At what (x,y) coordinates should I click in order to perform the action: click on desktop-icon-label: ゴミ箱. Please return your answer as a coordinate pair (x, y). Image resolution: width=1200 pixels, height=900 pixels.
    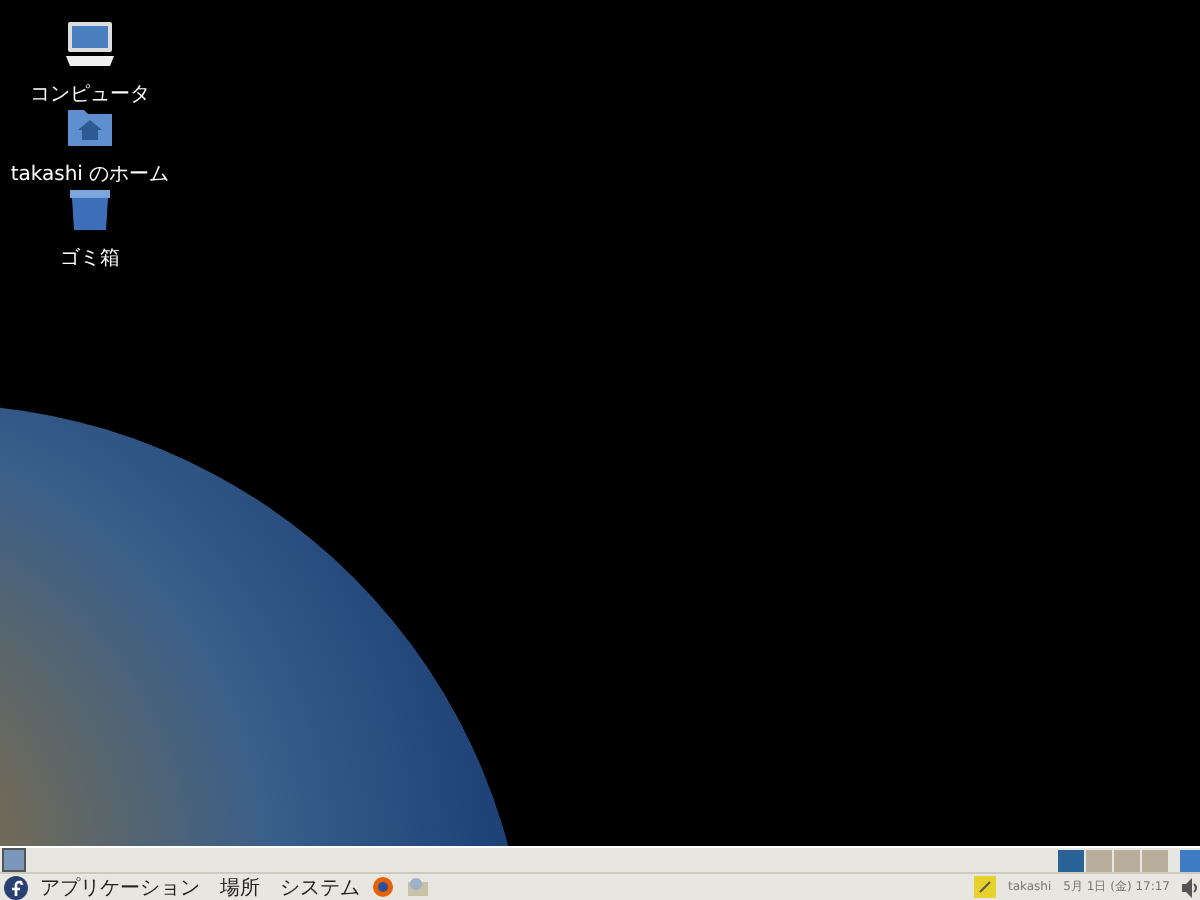
    Looking at the image, I should click on (90, 258).